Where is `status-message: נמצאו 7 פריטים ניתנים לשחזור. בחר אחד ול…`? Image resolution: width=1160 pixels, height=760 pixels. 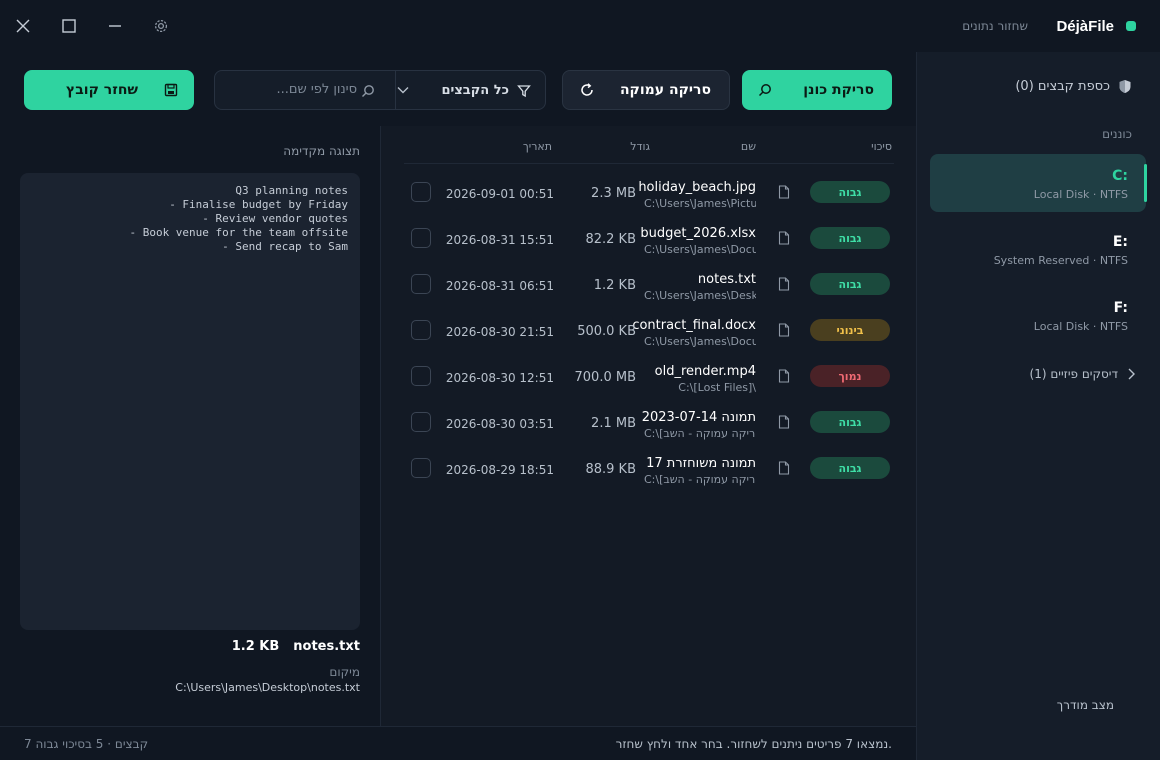
status-message: נמצאו 7 פריטים ניתנים לשחזור. בחר אחד ול… is located at coordinates (753, 744).